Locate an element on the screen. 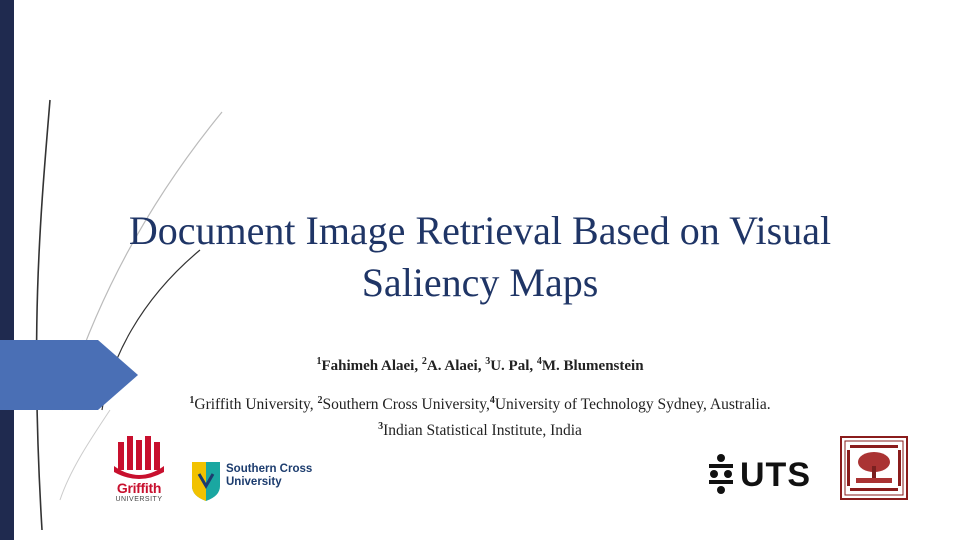  author-3: U. Pal, is located at coordinates (513, 366).